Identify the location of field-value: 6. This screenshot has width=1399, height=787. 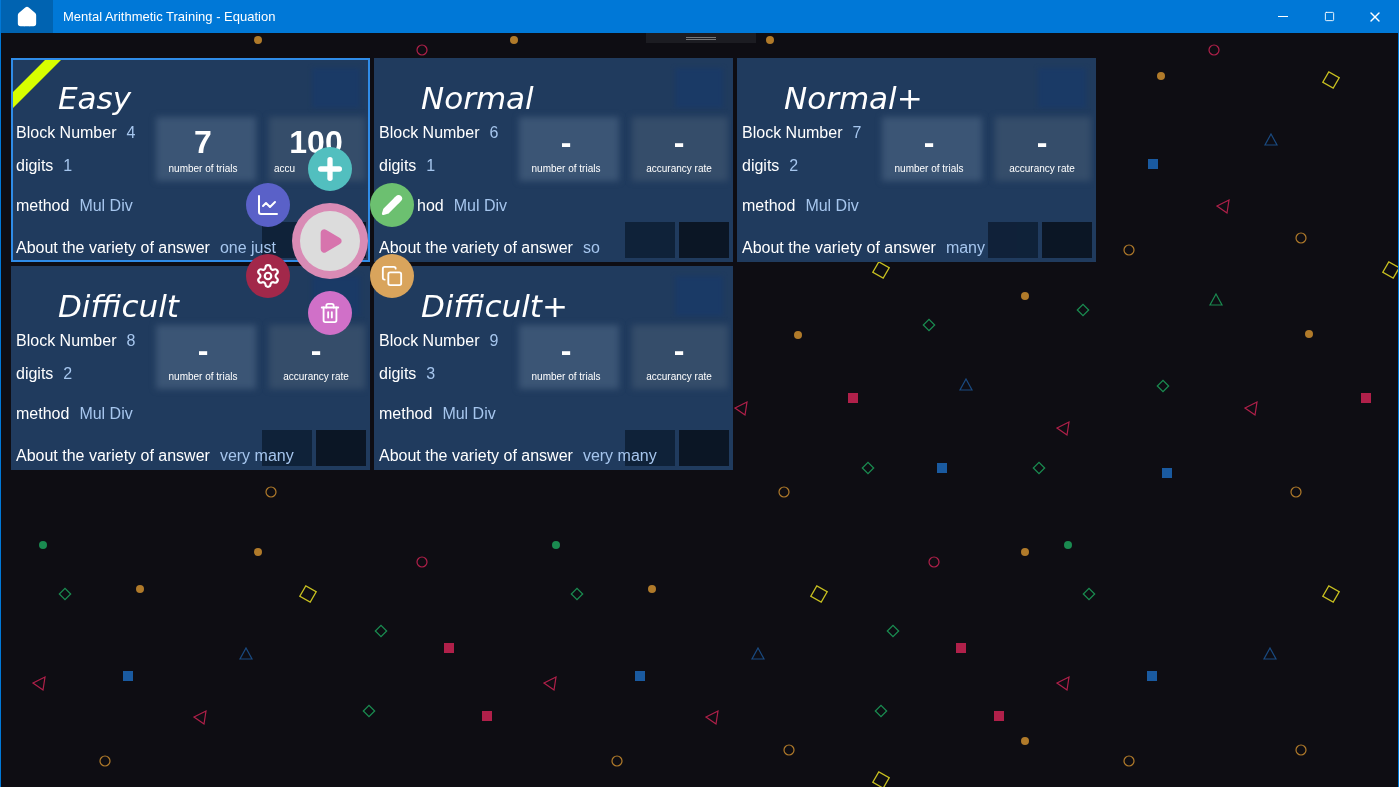
(494, 133).